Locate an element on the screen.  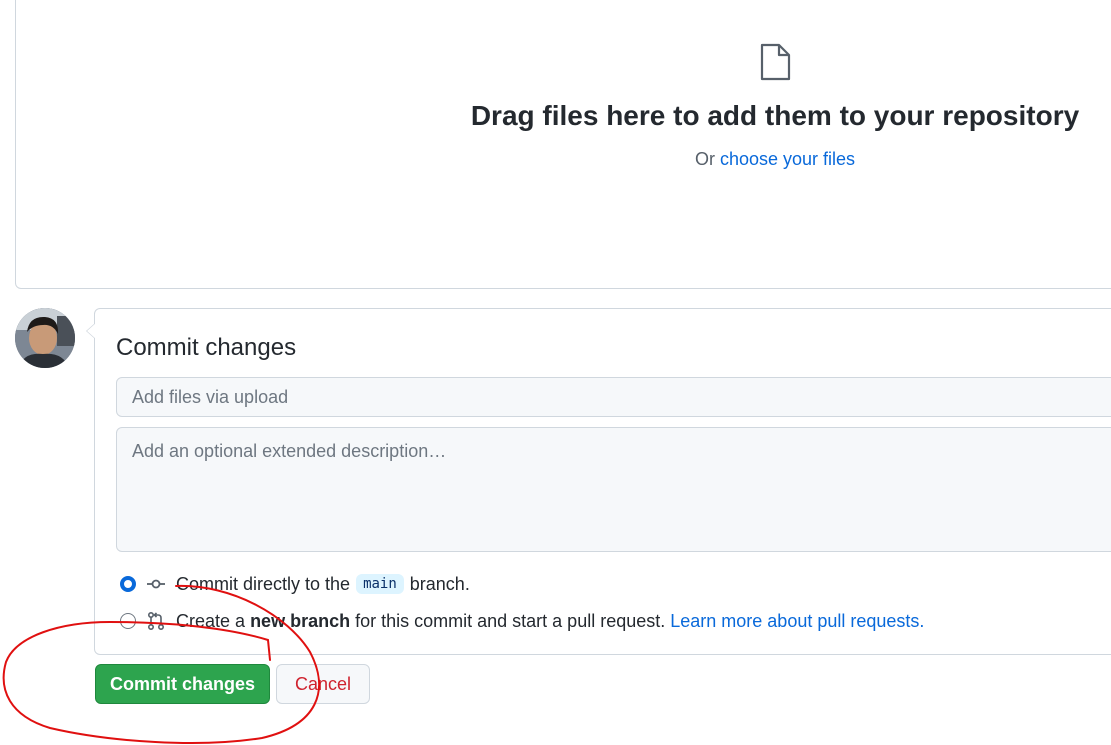
choose-files-link: choose your files is located at coordinates (787, 159).